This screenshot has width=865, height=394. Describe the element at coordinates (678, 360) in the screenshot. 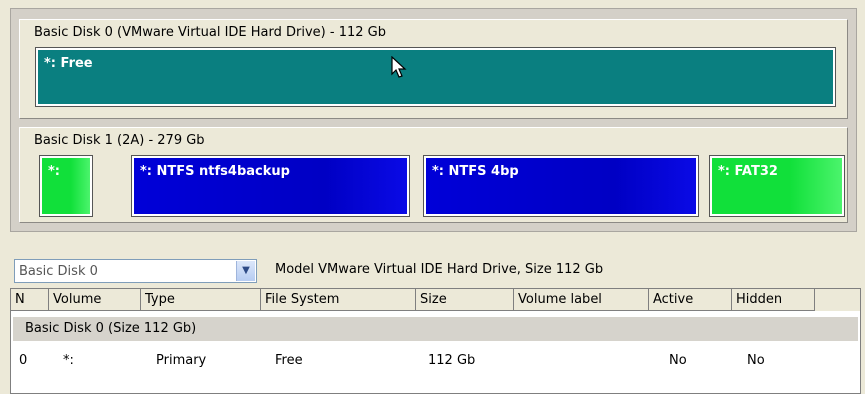

I see `cell-active: No` at that location.